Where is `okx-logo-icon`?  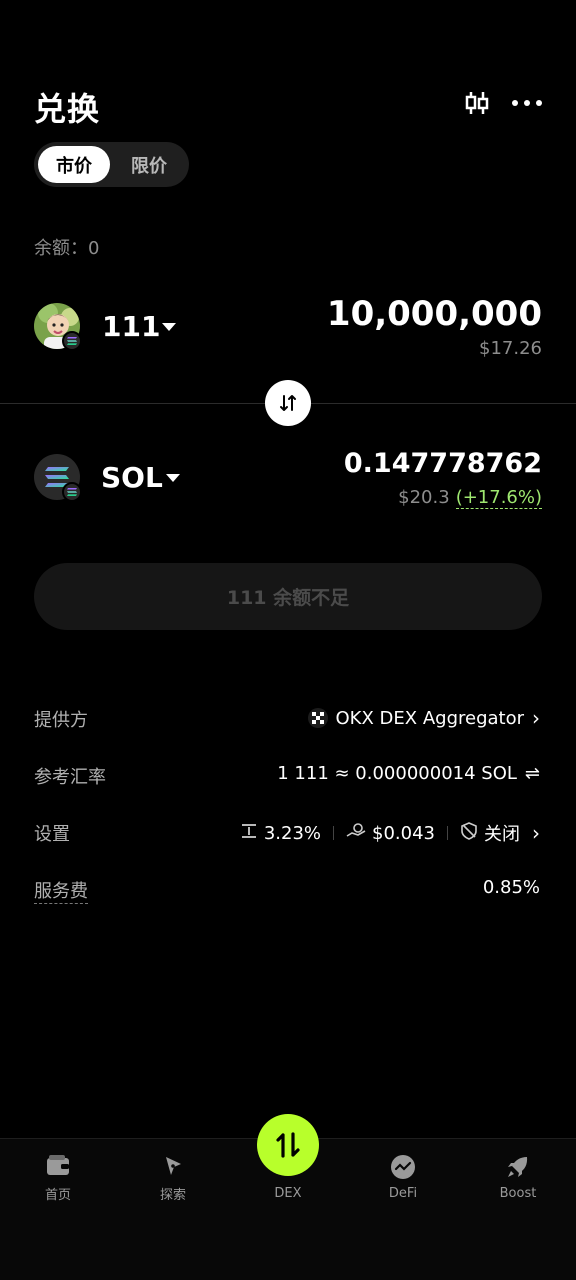
okx-logo-icon is located at coordinates (317, 718).